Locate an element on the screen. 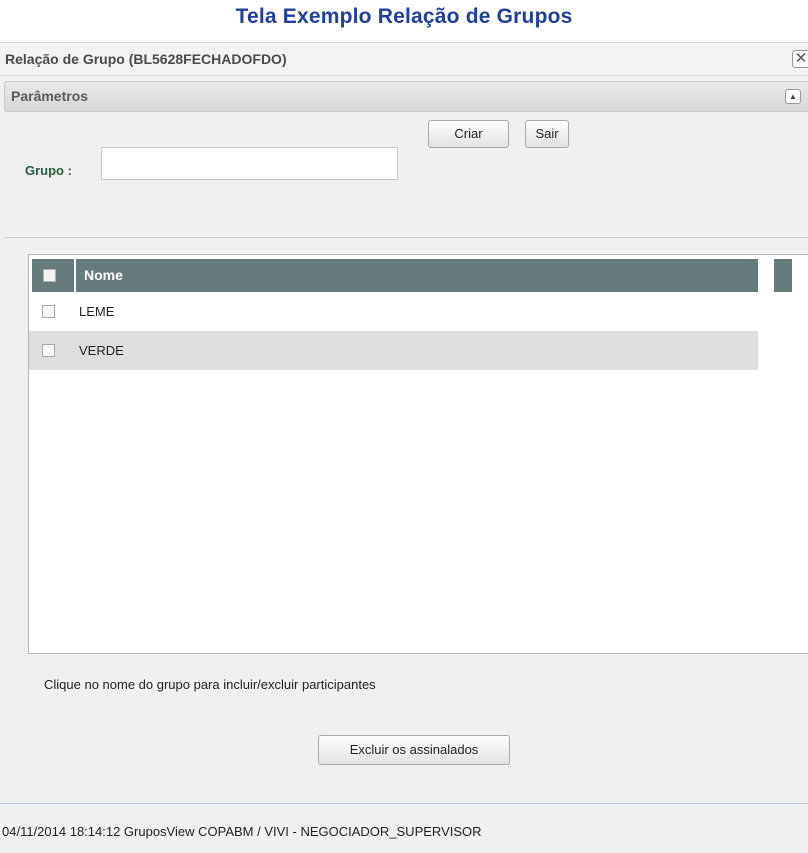 This screenshot has width=808, height=853. group-name-link: LEME is located at coordinates (96, 311).